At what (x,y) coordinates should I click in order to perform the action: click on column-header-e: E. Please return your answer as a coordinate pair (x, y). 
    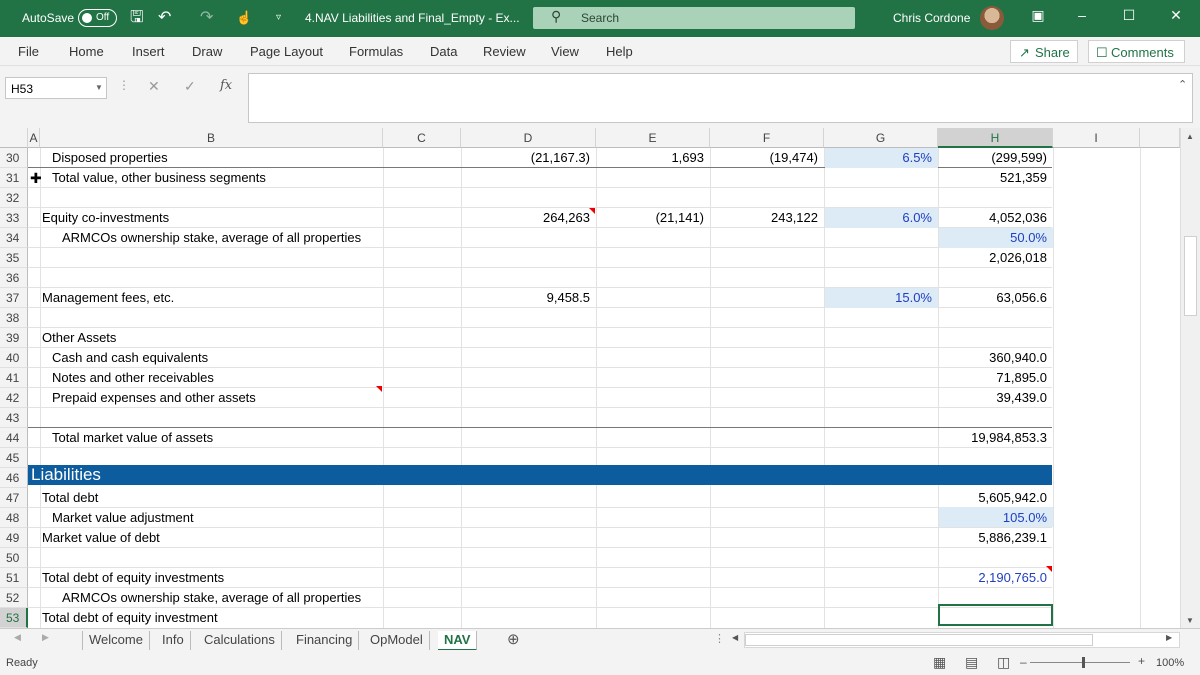
    Looking at the image, I should click on (653, 138).